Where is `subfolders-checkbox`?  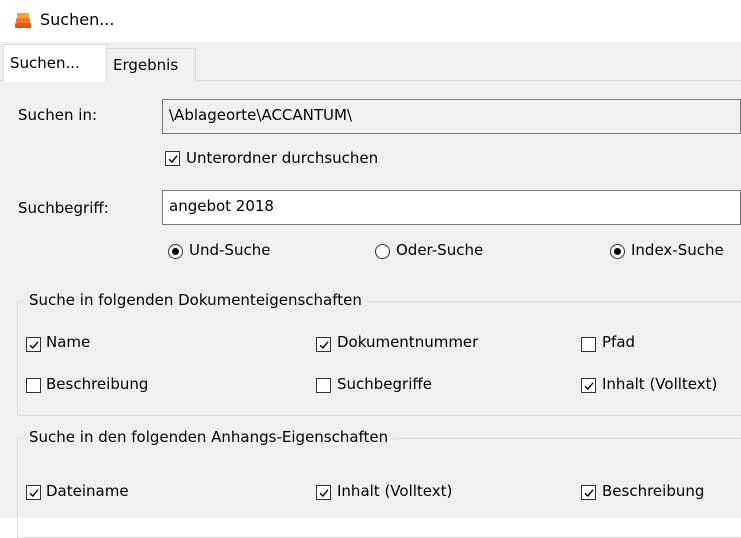
subfolders-checkbox is located at coordinates (172, 158).